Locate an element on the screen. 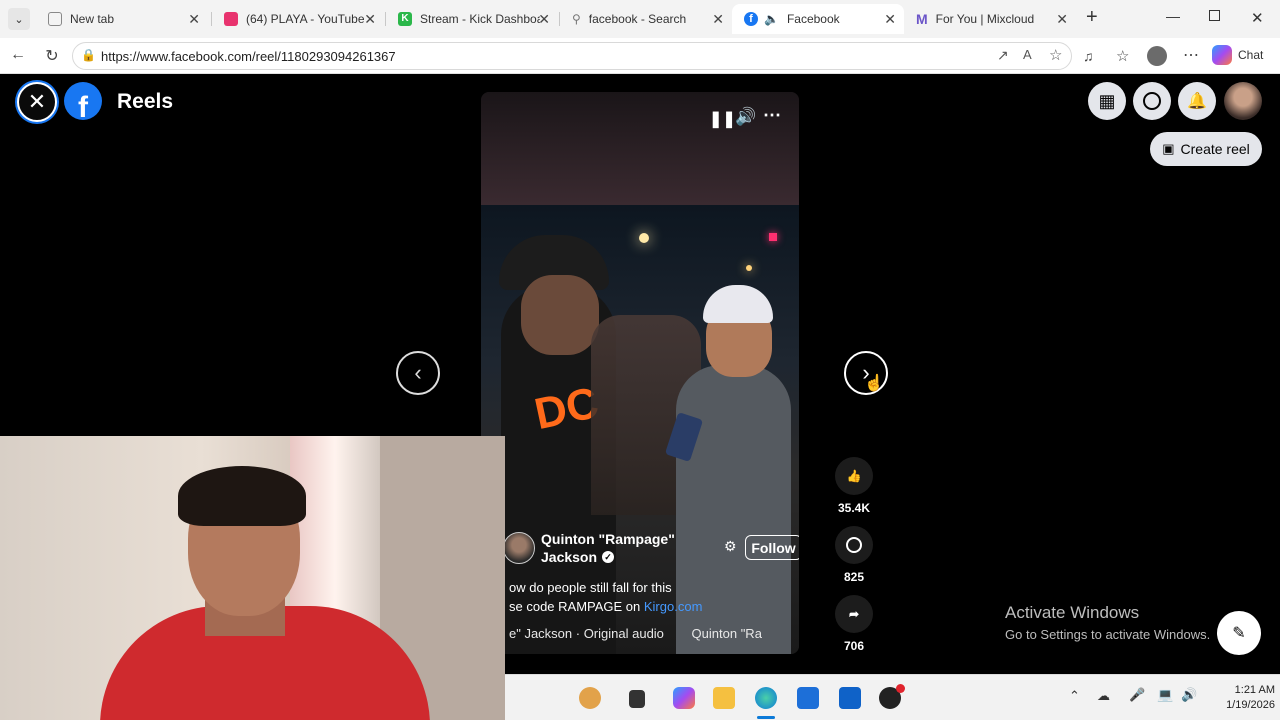 The height and width of the screenshot is (720, 1280). youtube-icon is located at coordinates (231, 19).